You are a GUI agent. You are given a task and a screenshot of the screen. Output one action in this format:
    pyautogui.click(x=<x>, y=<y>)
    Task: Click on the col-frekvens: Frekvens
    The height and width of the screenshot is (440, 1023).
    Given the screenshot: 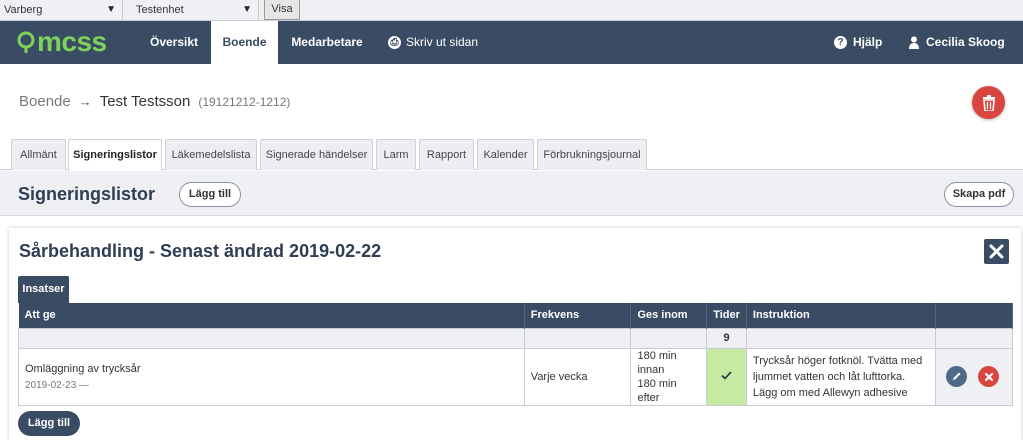 What is the action you would take?
    pyautogui.click(x=578, y=315)
    